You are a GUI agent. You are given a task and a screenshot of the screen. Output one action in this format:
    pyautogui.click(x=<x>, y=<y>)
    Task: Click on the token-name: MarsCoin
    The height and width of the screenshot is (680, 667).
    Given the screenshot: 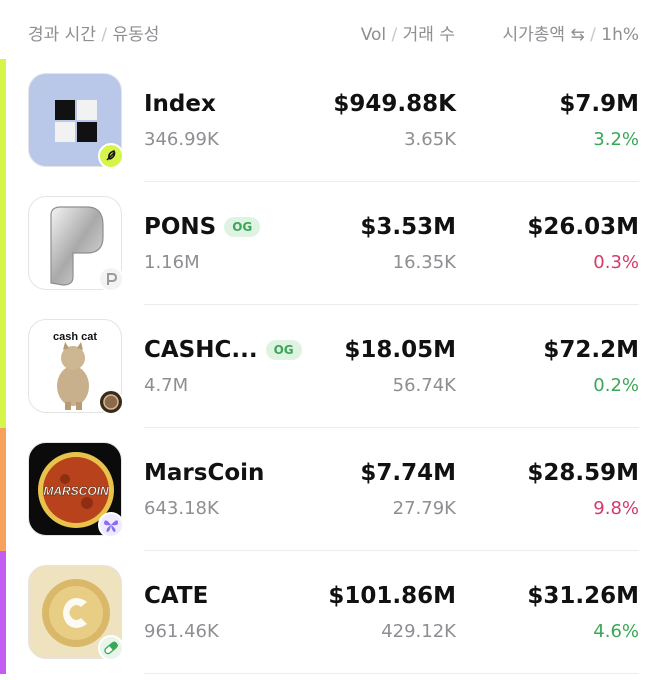 What is the action you would take?
    pyautogui.click(x=204, y=473)
    